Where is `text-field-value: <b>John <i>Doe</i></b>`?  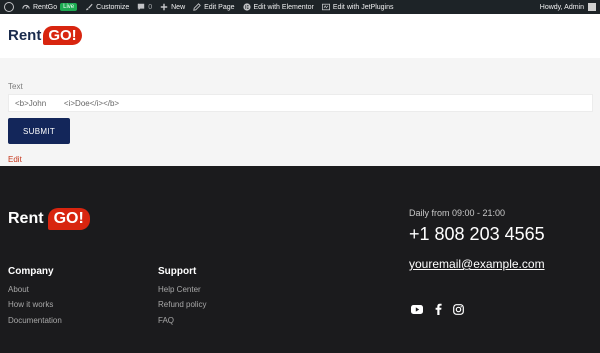
text-field-value: <b>John <i>Doe</i></b> is located at coordinates (67, 103).